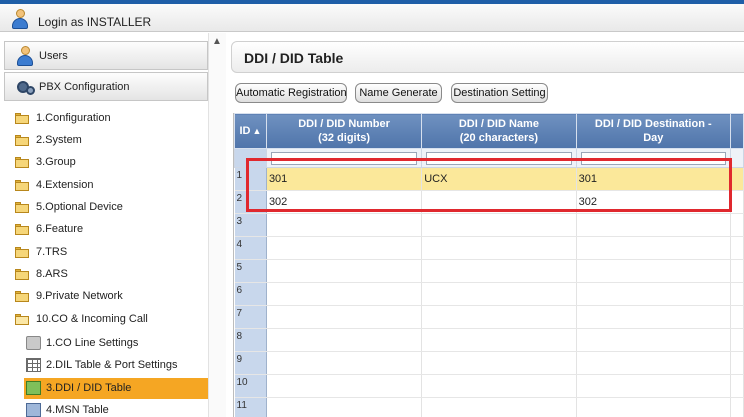 The width and height of the screenshot is (744, 417). I want to click on table-row: 6, so click(489, 294).